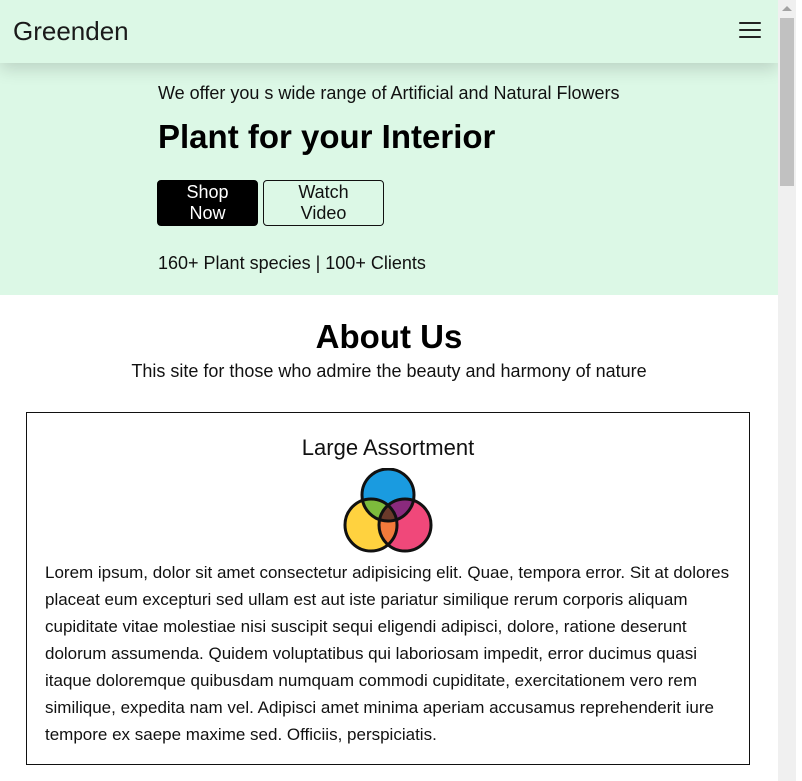 This screenshot has width=802, height=781. Describe the element at coordinates (207, 203) in the screenshot. I see `shop-now-button: Shop Now` at that location.